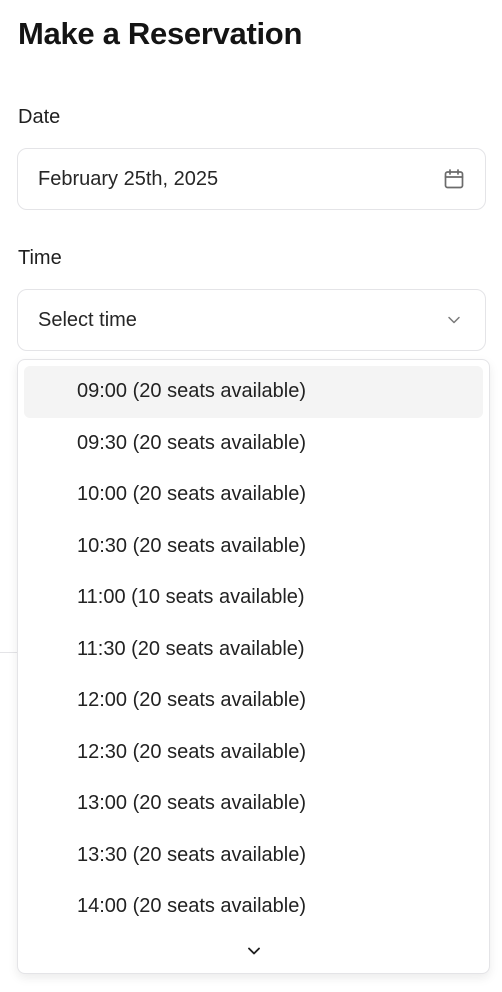 This screenshot has width=502, height=992. What do you see at coordinates (253, 444) in the screenshot?
I see `time-option: 09:30 (20 seats available)` at bounding box center [253, 444].